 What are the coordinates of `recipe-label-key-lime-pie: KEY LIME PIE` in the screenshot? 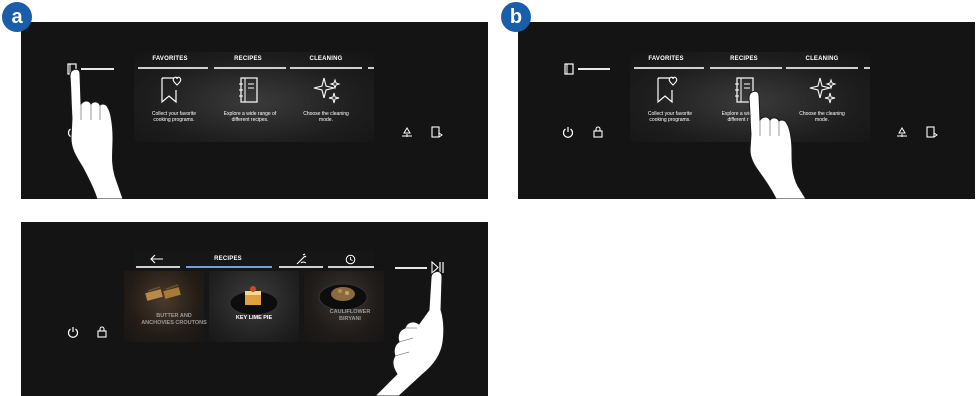 It's located at (254, 318).